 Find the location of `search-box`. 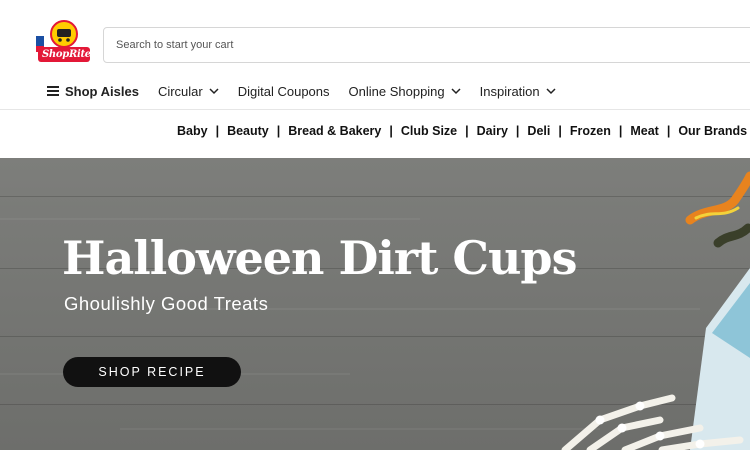

search-box is located at coordinates (426, 45).